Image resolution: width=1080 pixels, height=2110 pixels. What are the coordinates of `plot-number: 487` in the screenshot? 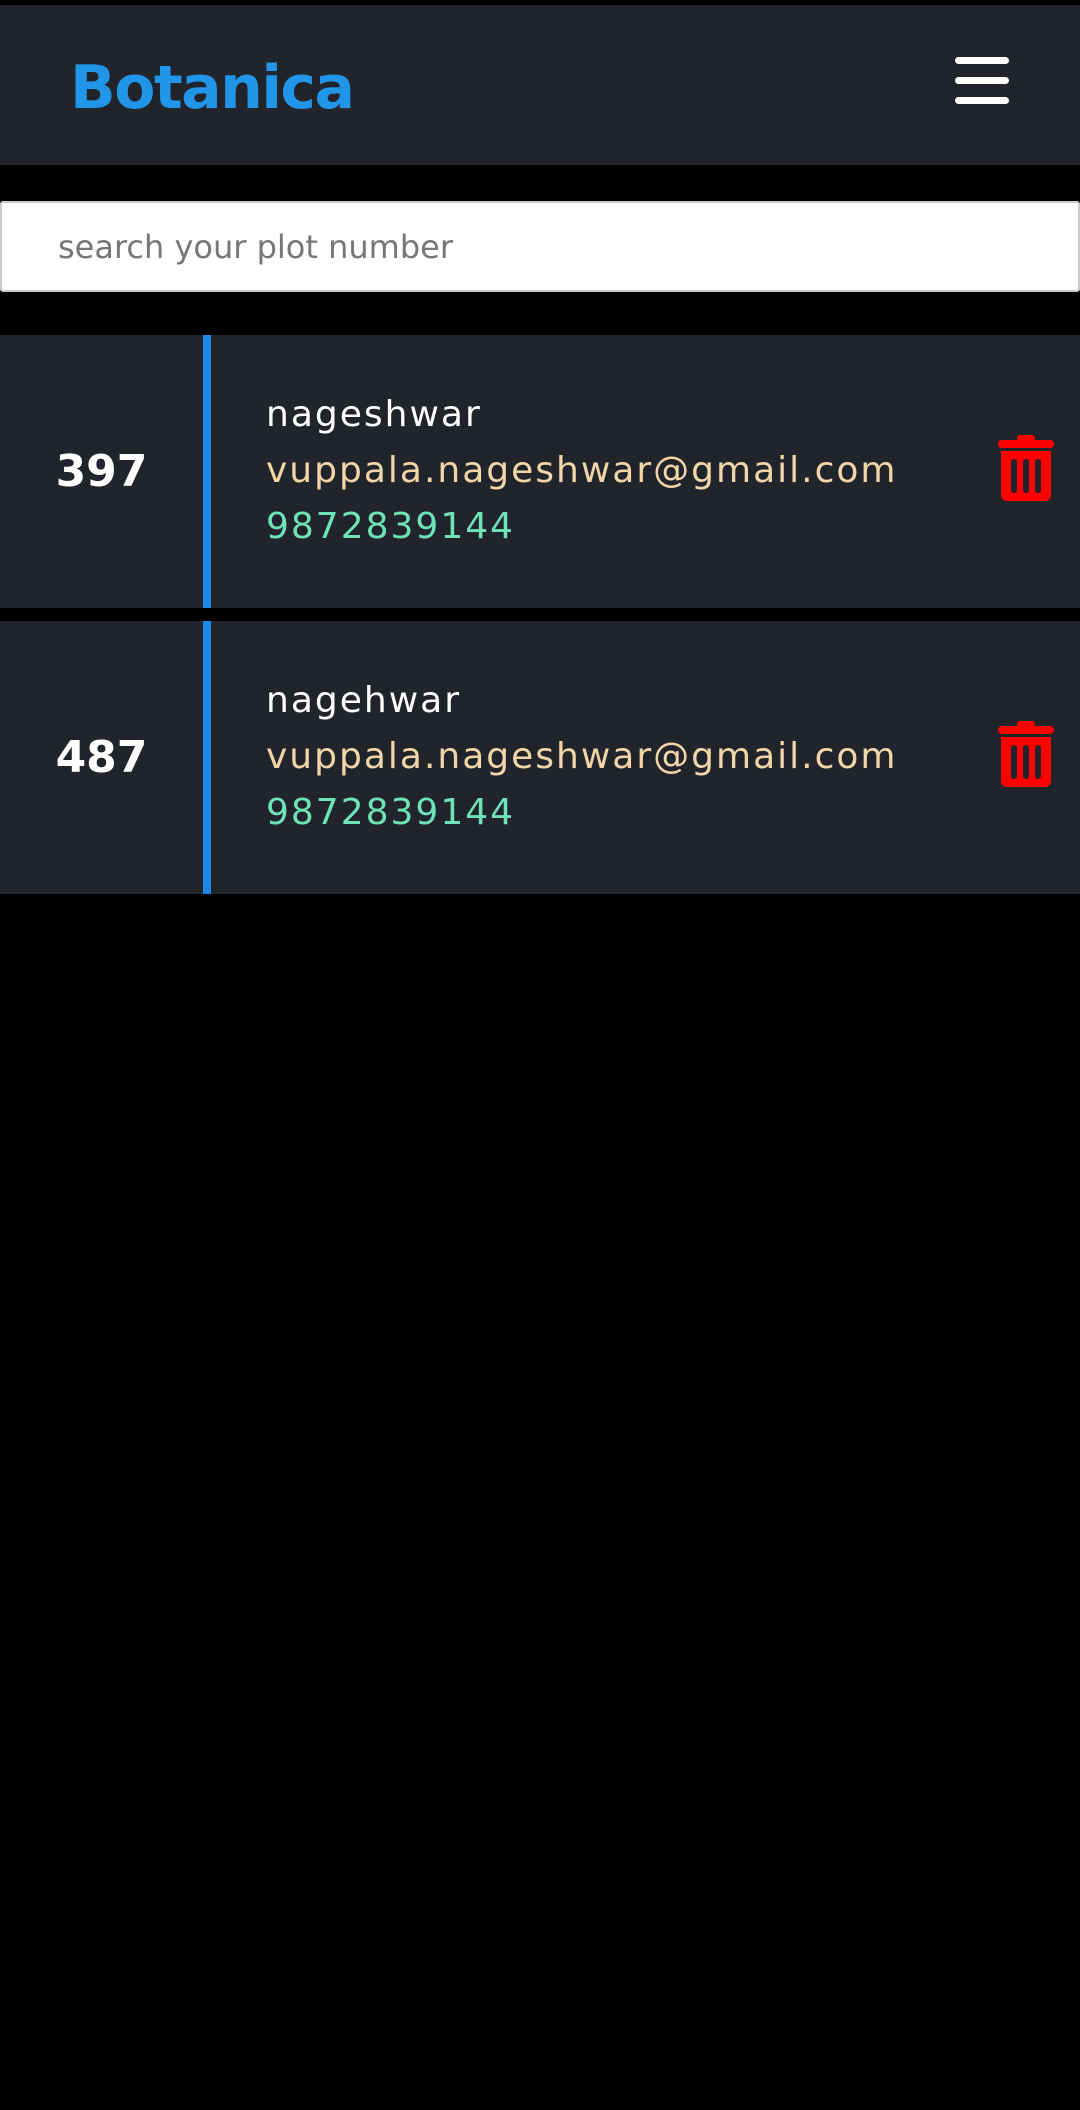 It's located at (101, 757).